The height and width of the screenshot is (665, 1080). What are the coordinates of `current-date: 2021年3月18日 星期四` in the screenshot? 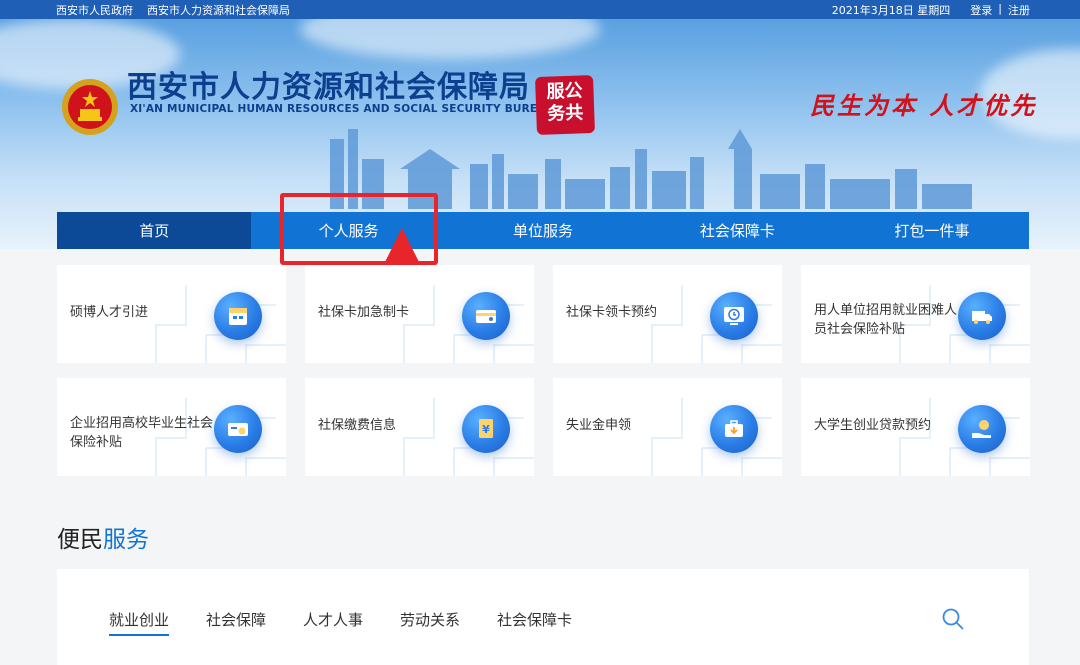 It's located at (891, 10).